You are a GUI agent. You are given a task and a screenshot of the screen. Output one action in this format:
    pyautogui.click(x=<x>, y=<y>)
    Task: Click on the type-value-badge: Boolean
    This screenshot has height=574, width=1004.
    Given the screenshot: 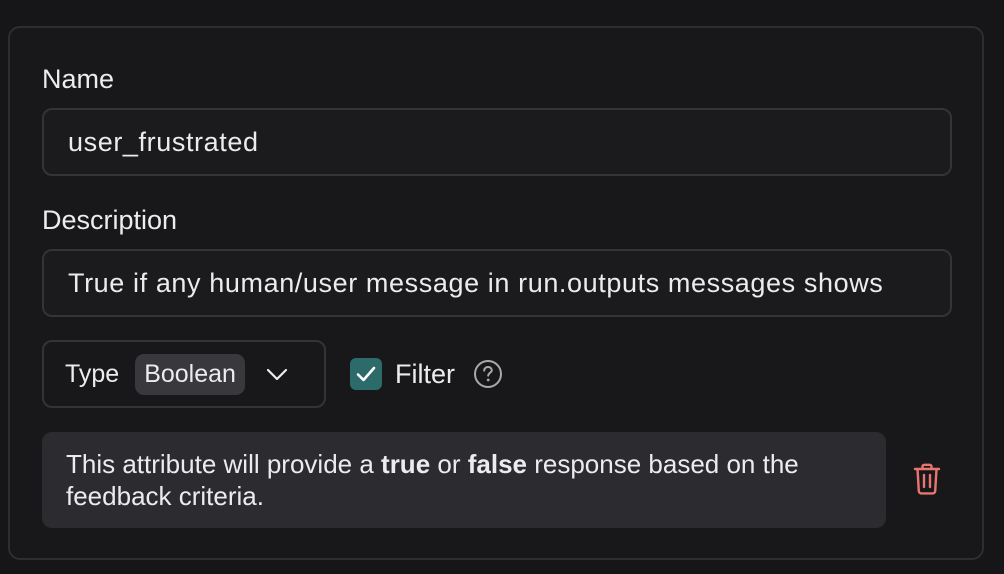 What is the action you would take?
    pyautogui.click(x=190, y=374)
    